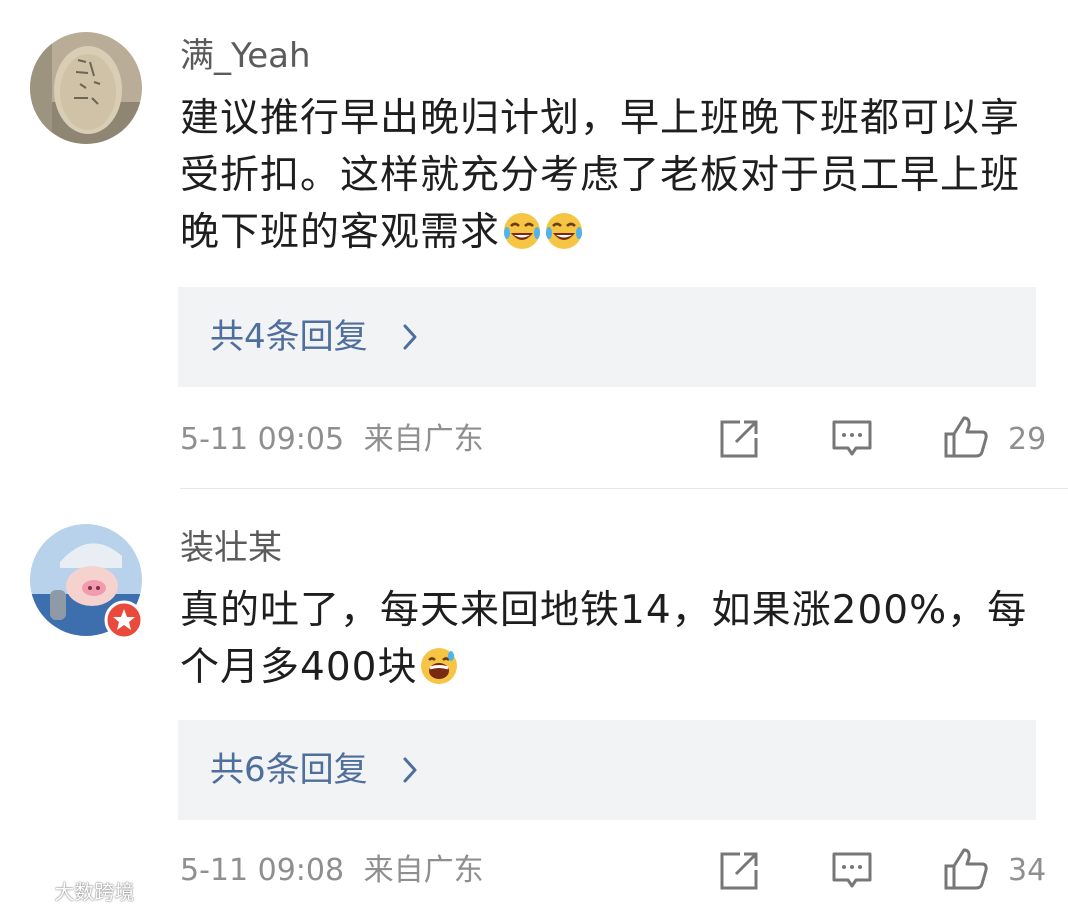 This screenshot has height=913, width=1068. I want to click on username: 装壮某, so click(231, 548).